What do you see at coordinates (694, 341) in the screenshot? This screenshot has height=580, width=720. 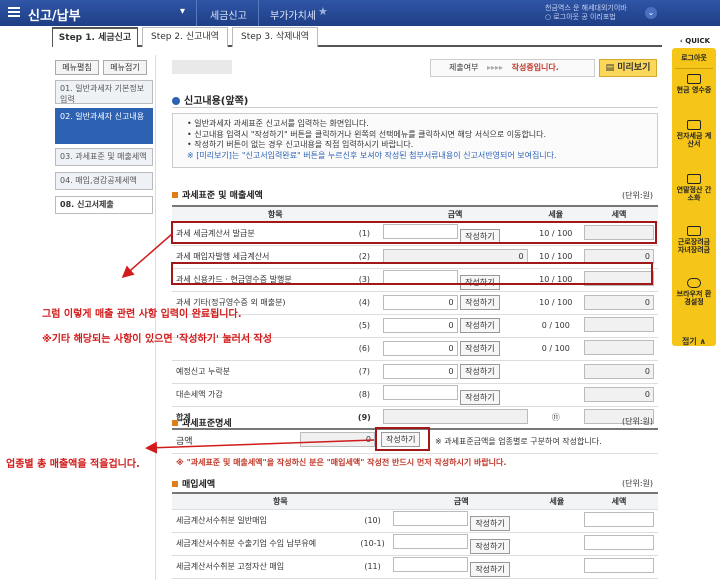 I see `quick-collapse-button: 접기 ∧` at bounding box center [694, 341].